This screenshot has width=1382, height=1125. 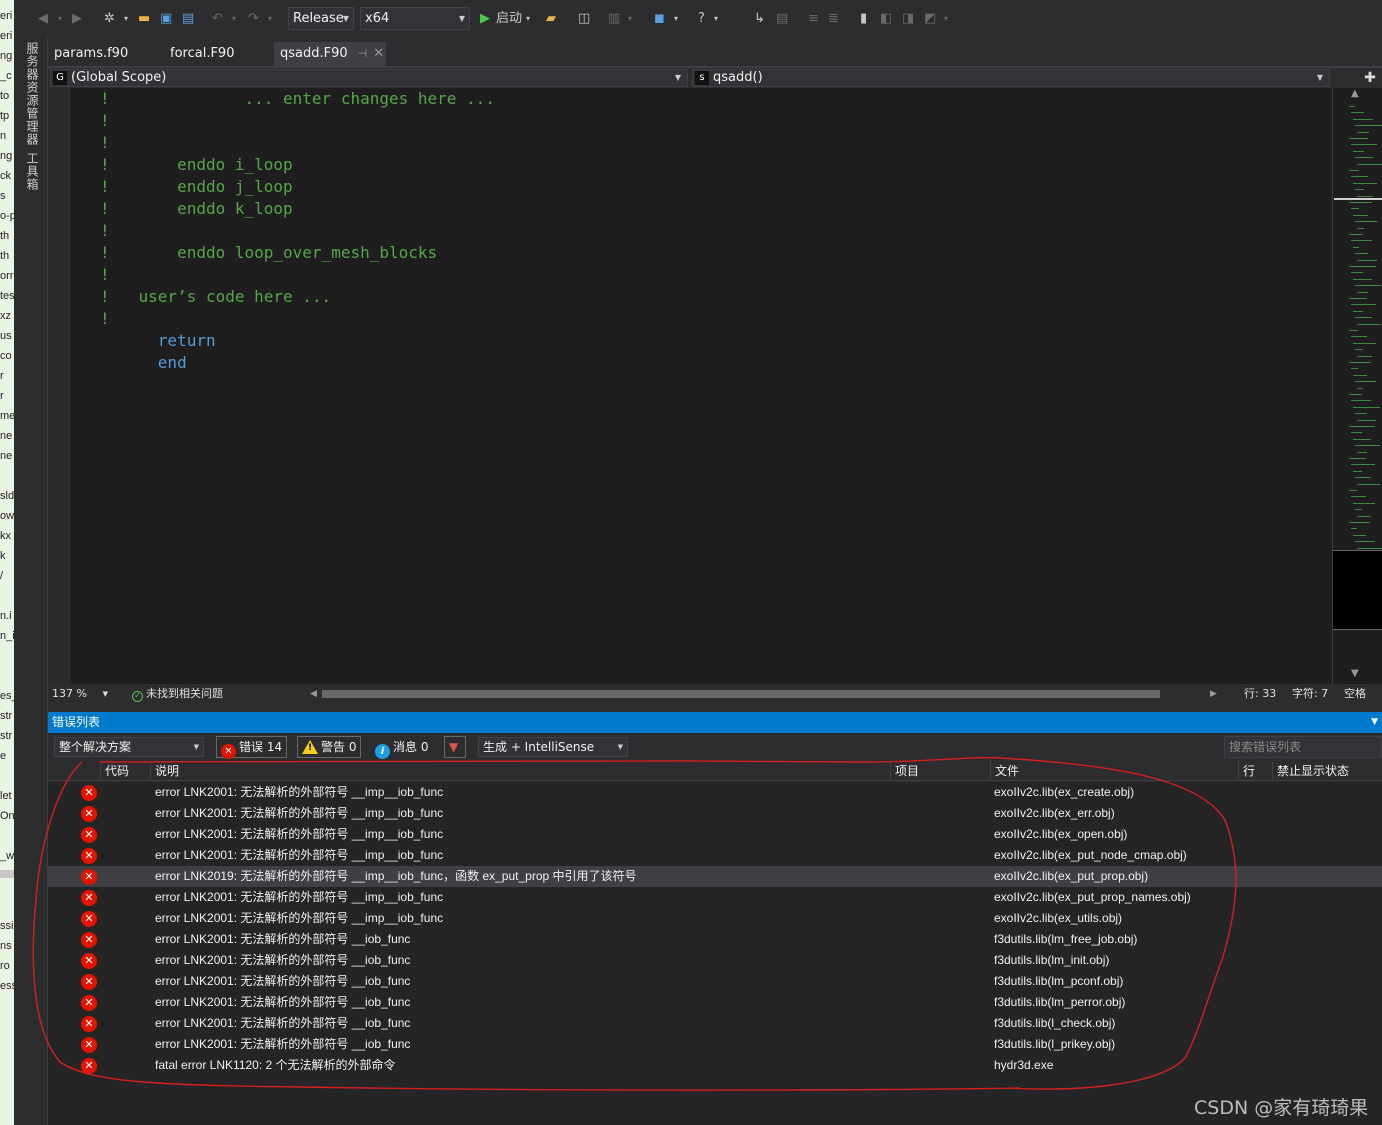 I want to click on redo-icon: ↷, so click(x=253, y=19).